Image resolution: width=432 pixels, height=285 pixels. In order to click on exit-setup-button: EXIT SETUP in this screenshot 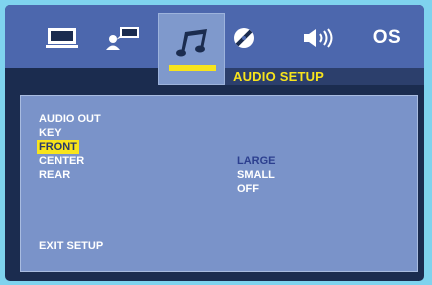, I will do `click(71, 246)`.